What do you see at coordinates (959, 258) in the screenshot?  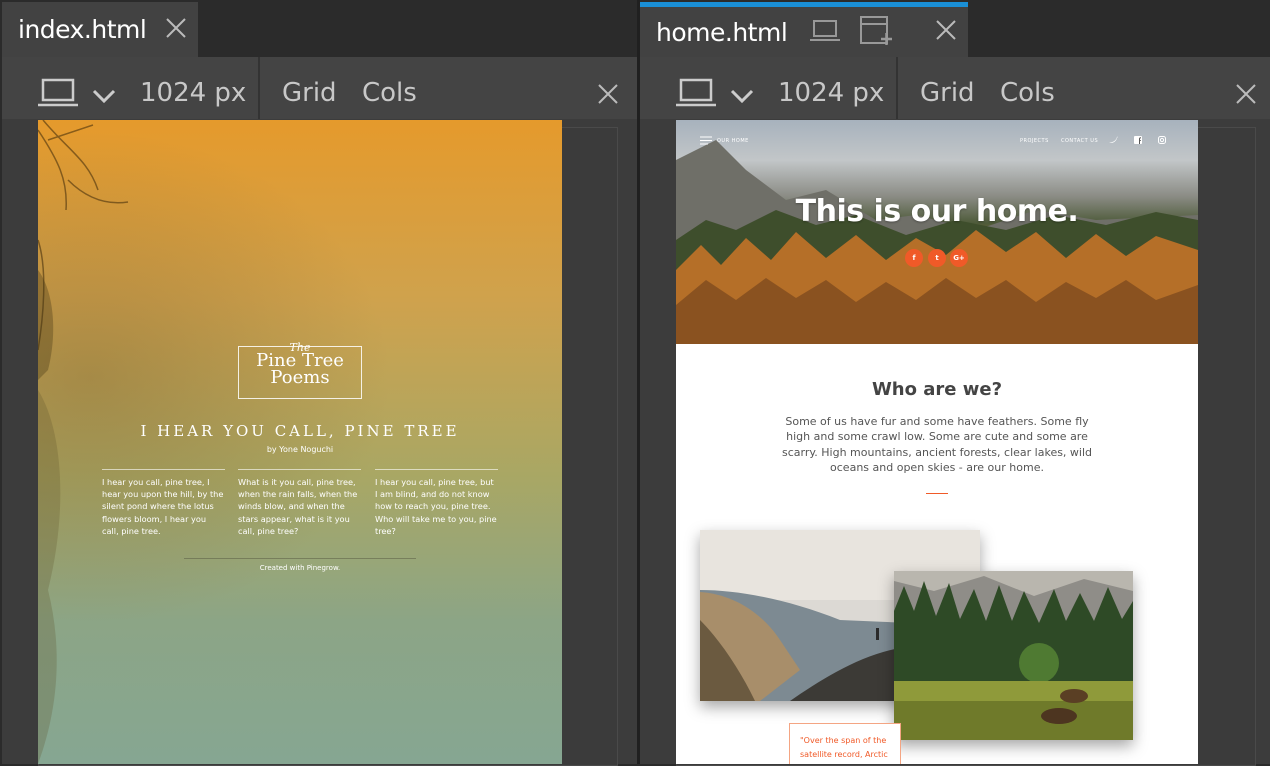 I see `google-plus-share-button: G+` at bounding box center [959, 258].